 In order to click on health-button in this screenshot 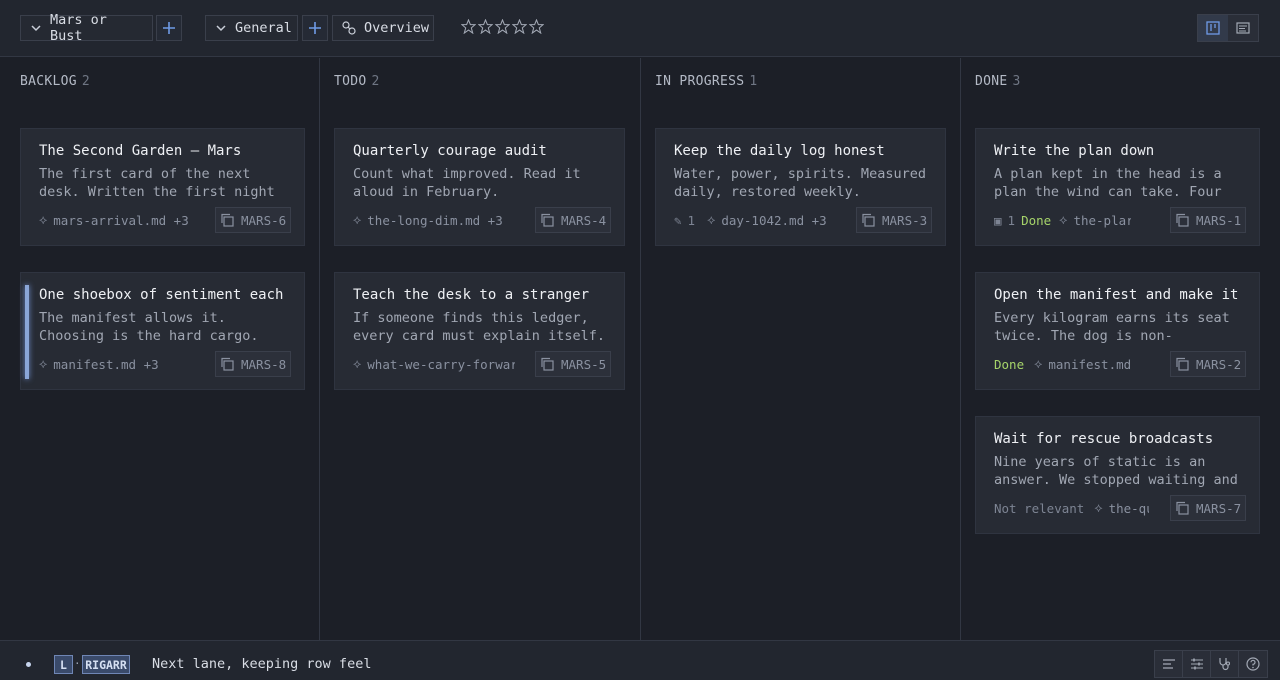, I will do `click(1225, 664)`.